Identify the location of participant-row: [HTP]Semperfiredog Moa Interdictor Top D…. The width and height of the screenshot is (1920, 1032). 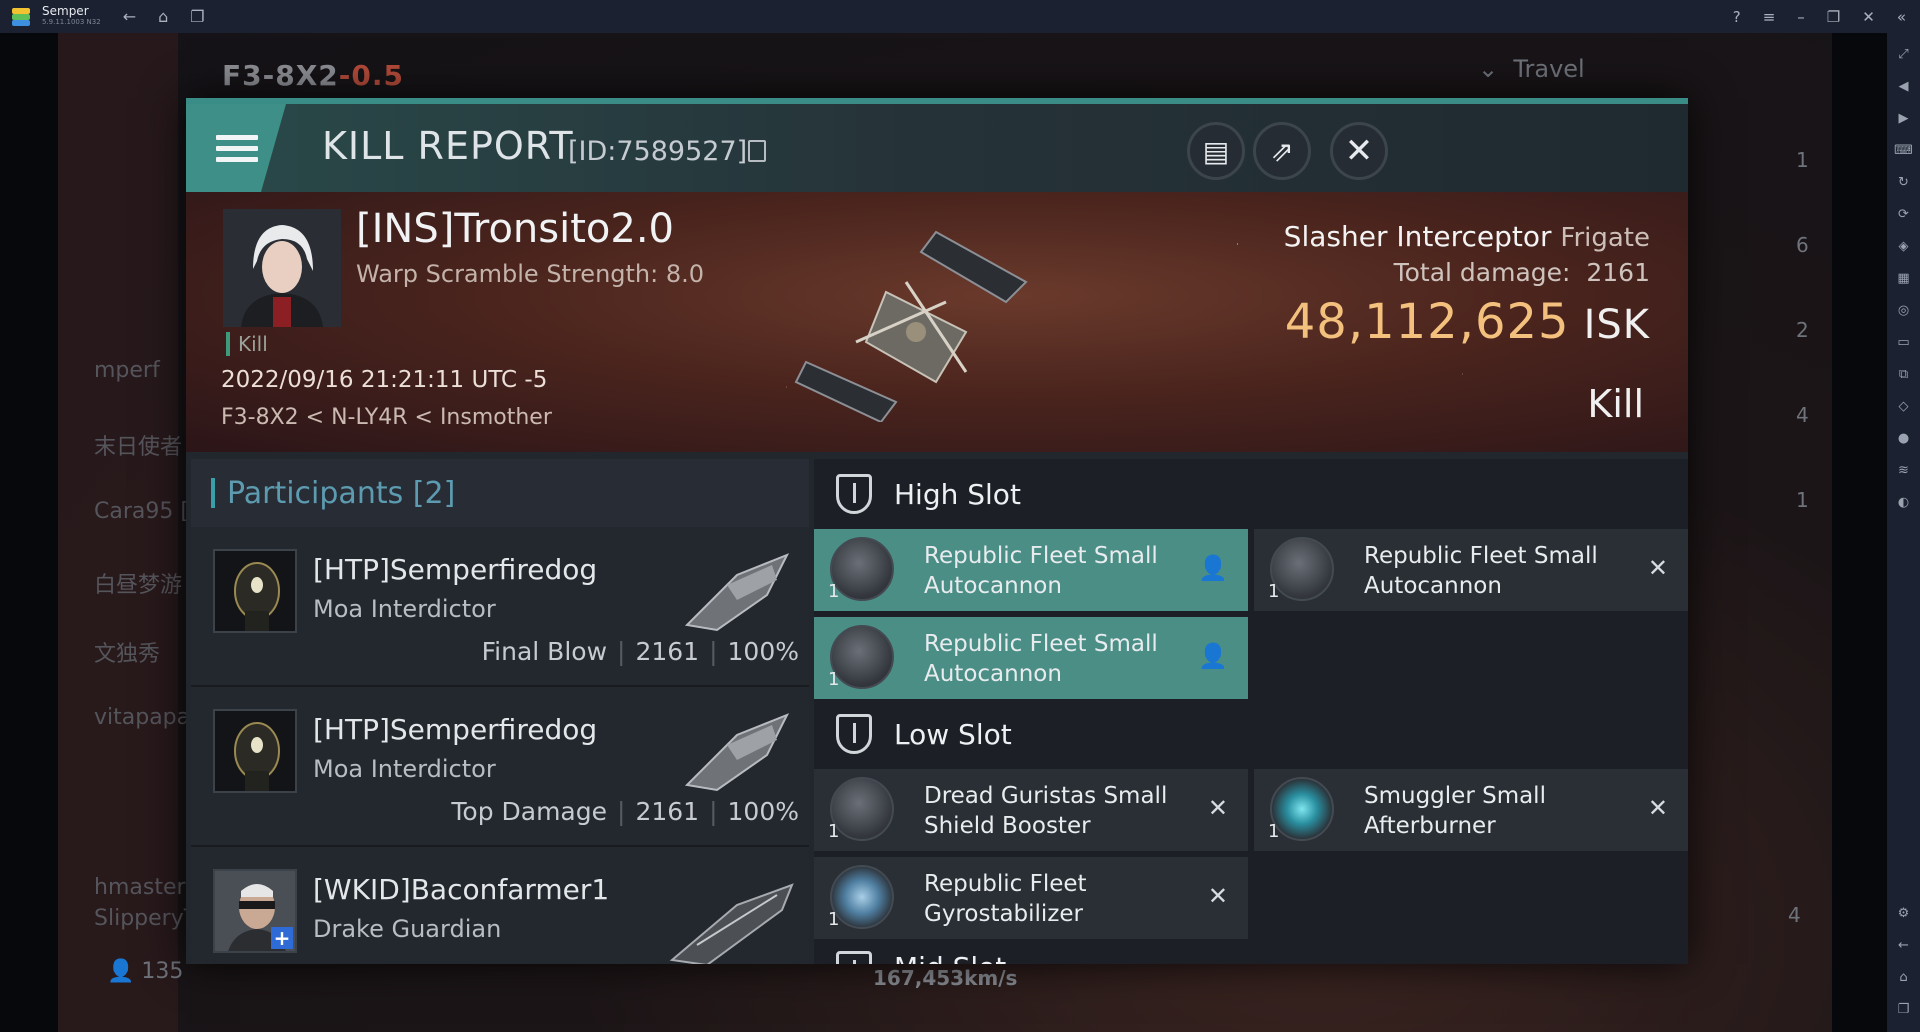
(500, 767).